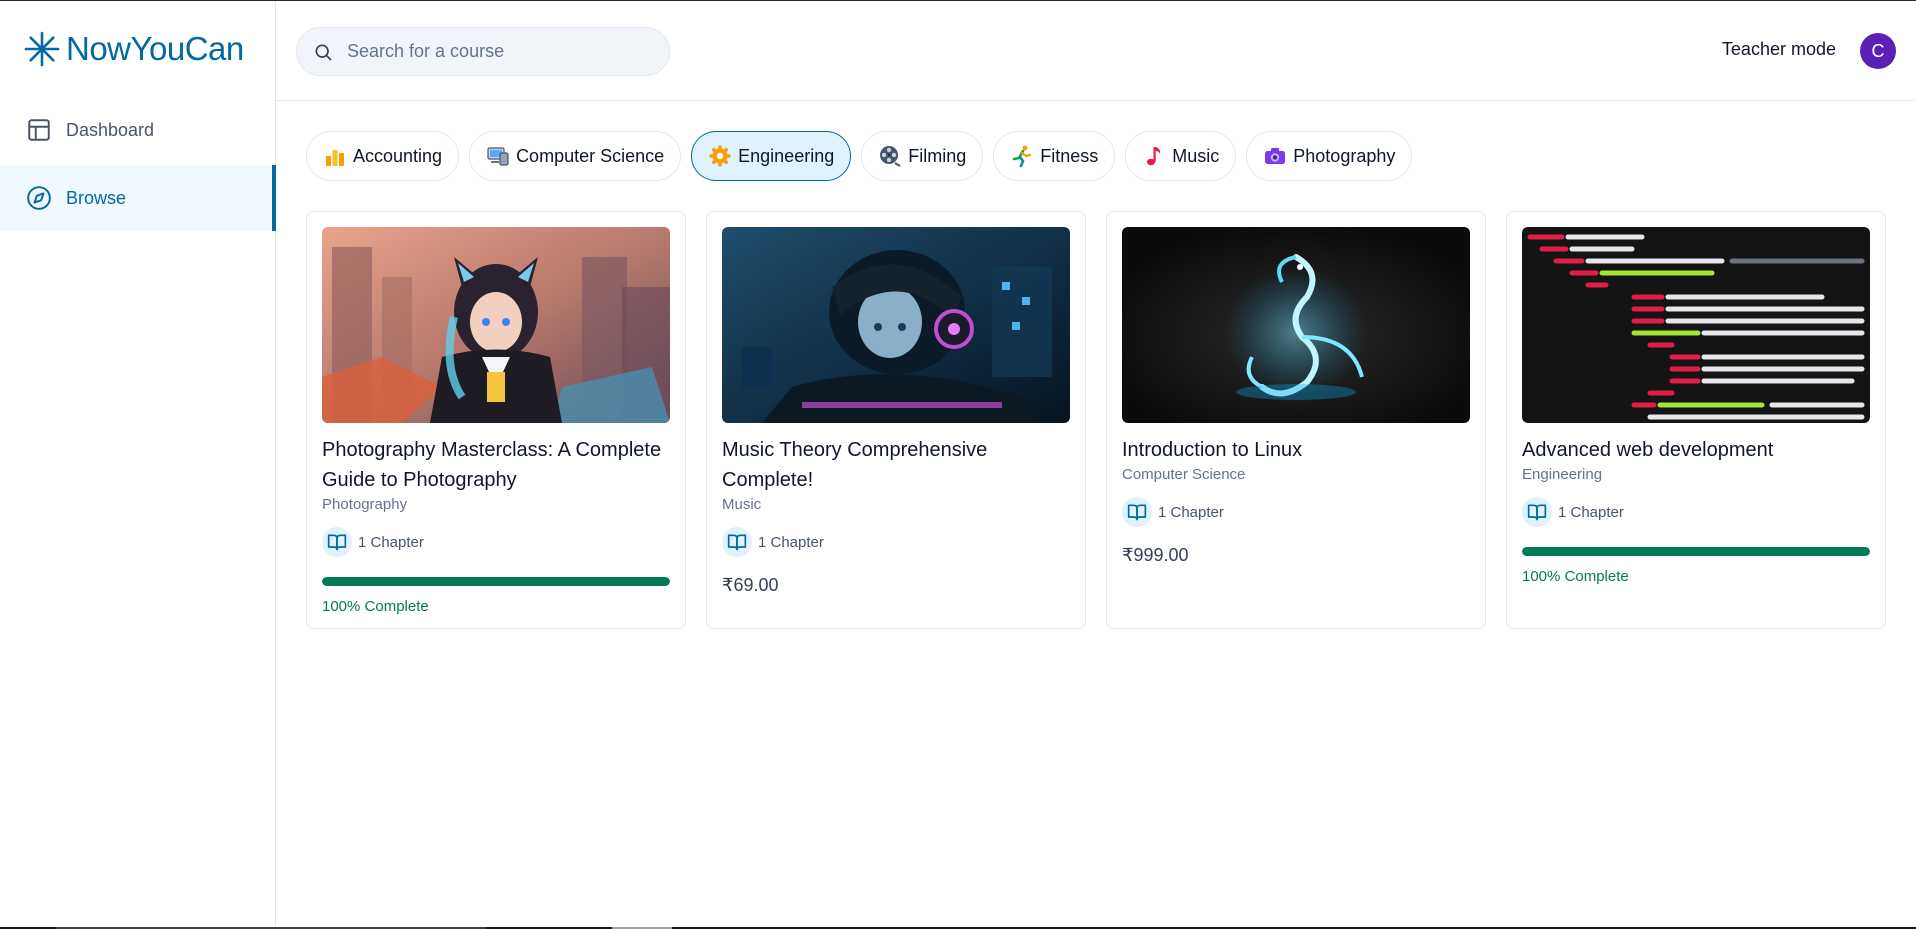  I want to click on teacher-mode-button: Teacher mode, so click(1779, 49).